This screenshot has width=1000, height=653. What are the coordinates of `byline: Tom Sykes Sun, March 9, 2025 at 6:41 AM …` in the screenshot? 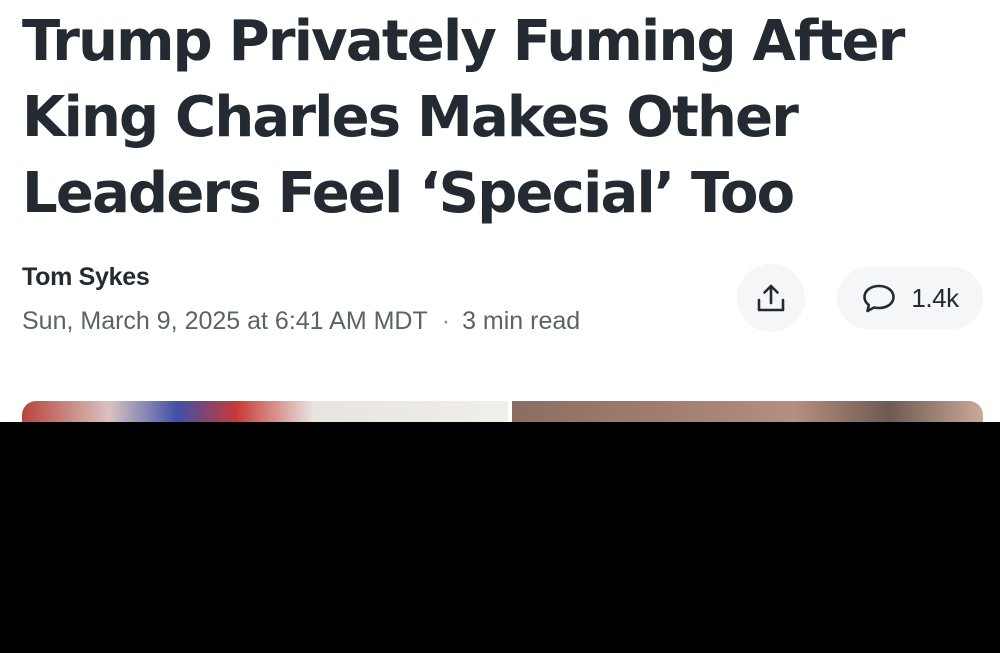 It's located at (301, 299).